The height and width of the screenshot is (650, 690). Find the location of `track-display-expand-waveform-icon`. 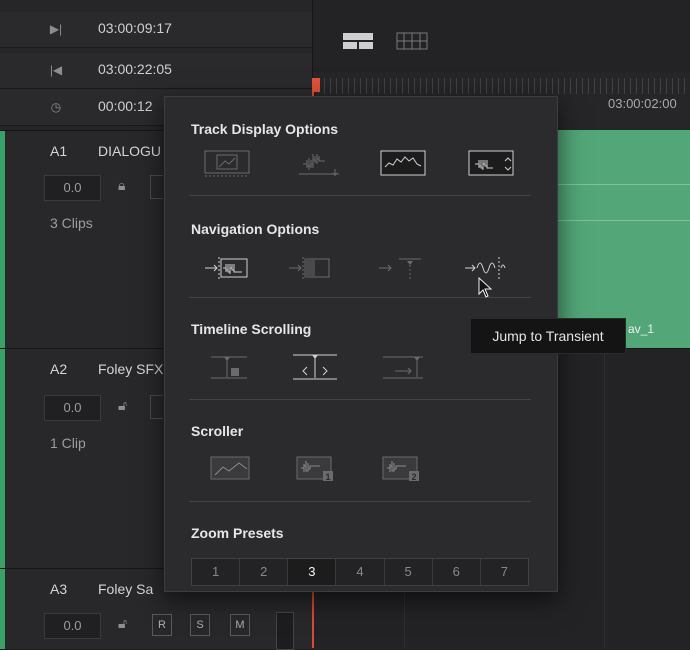

track-display-expand-waveform-icon is located at coordinates (491, 164).